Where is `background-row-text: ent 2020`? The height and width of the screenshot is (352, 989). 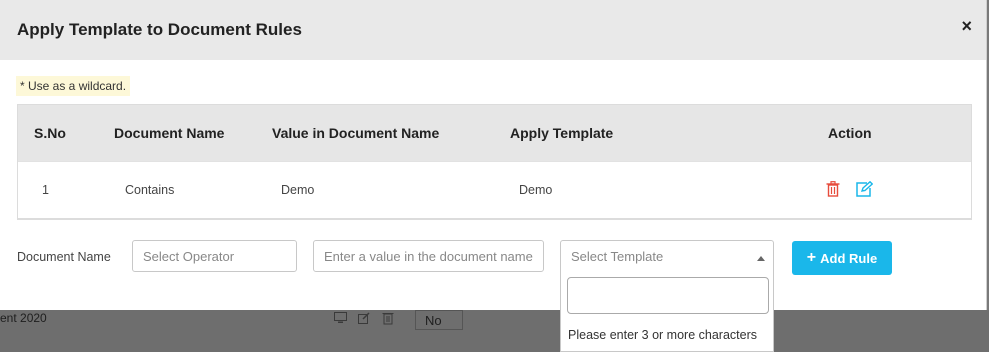
background-row-text: ent 2020 is located at coordinates (23, 318).